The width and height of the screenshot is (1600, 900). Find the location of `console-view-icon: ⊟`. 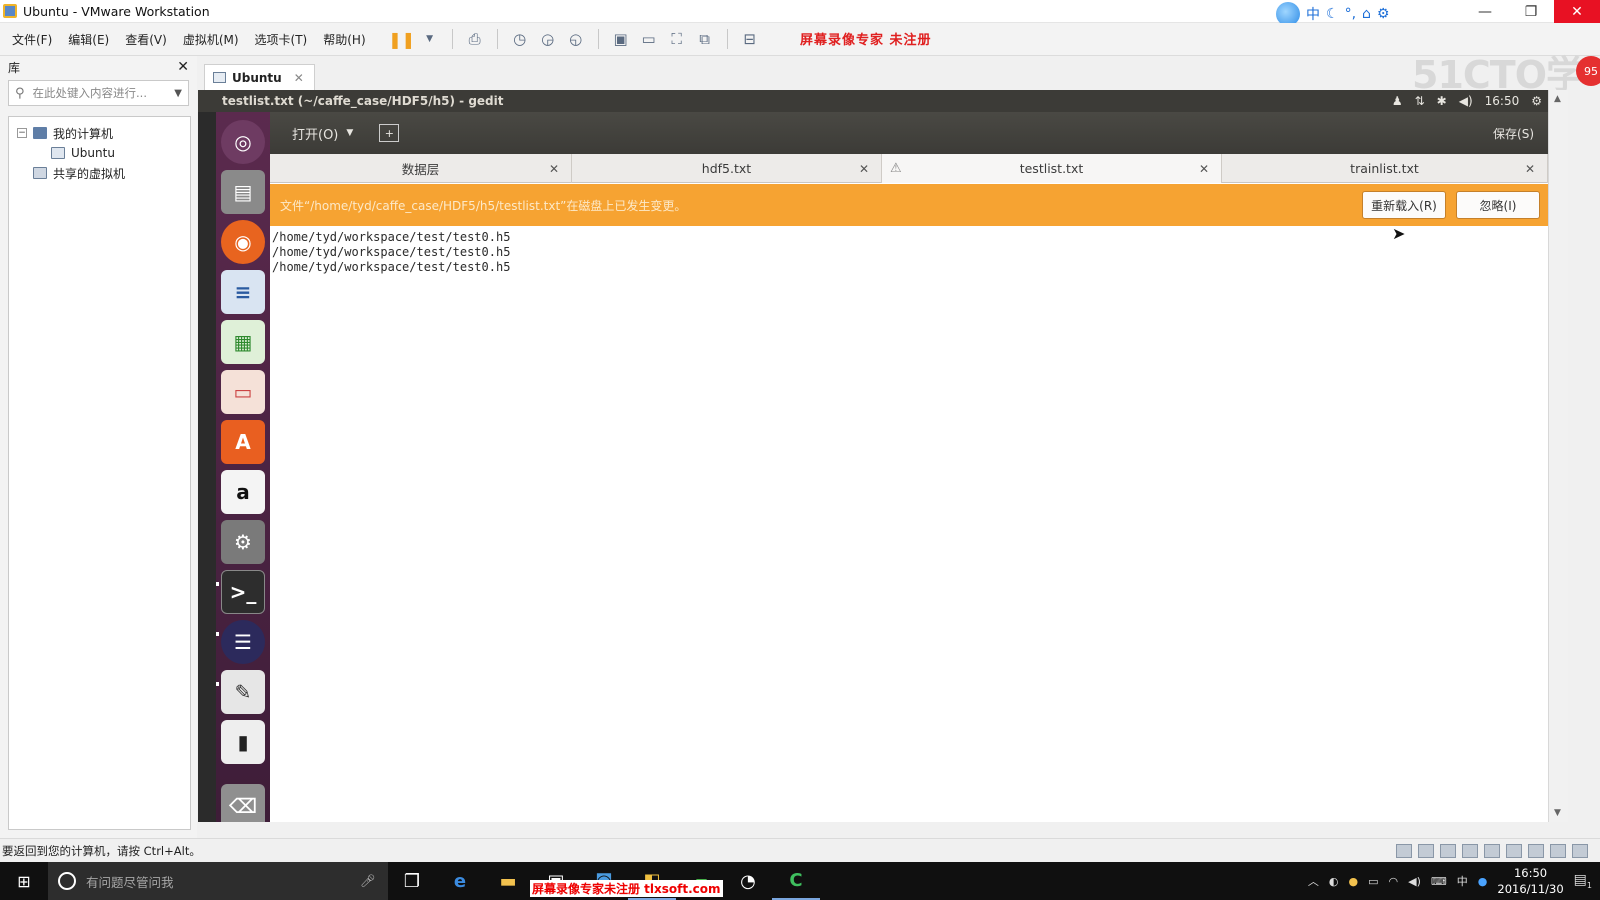

console-view-icon: ⊟ is located at coordinates (750, 39).